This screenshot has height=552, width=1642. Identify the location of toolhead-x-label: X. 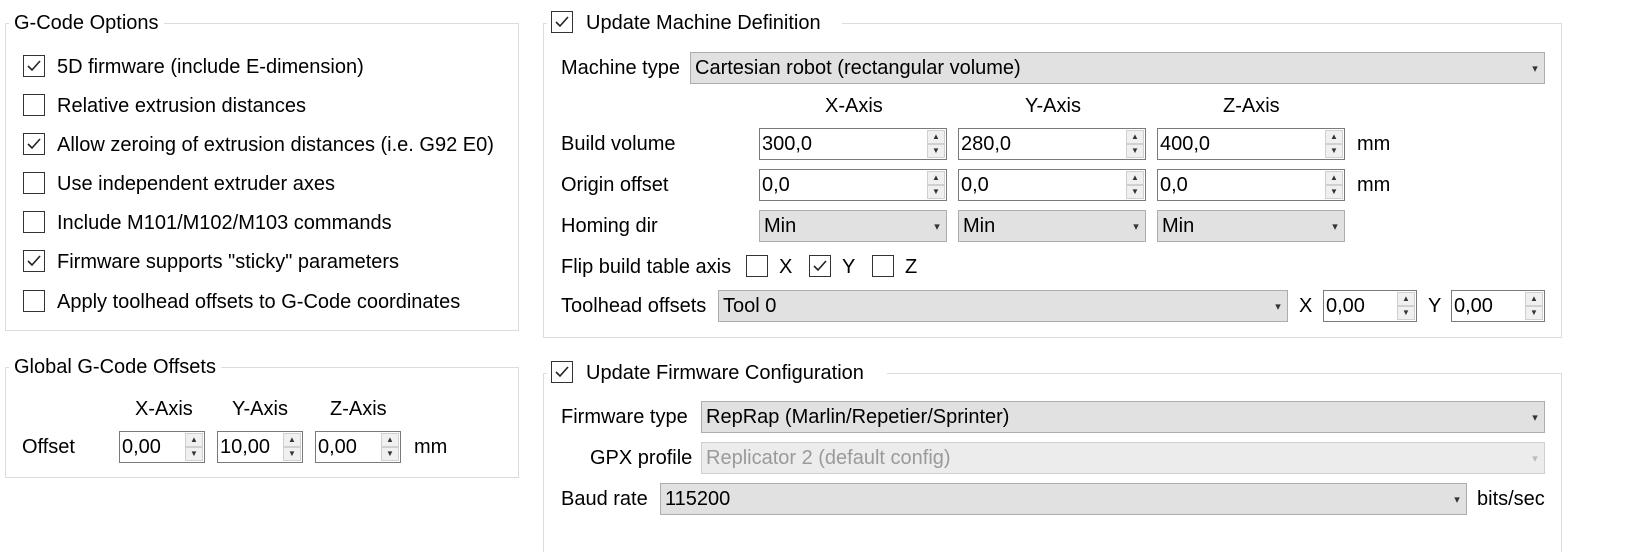
(1306, 306).